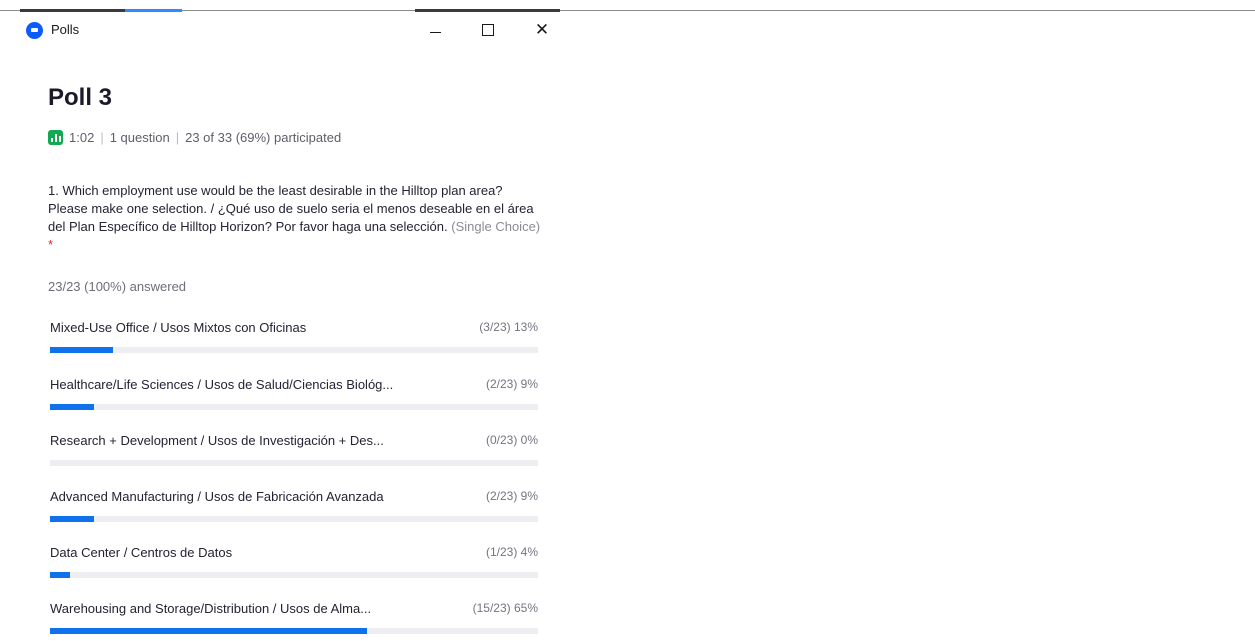 Image resolution: width=1255 pixels, height=641 pixels. I want to click on minimize-icon, so click(435, 32).